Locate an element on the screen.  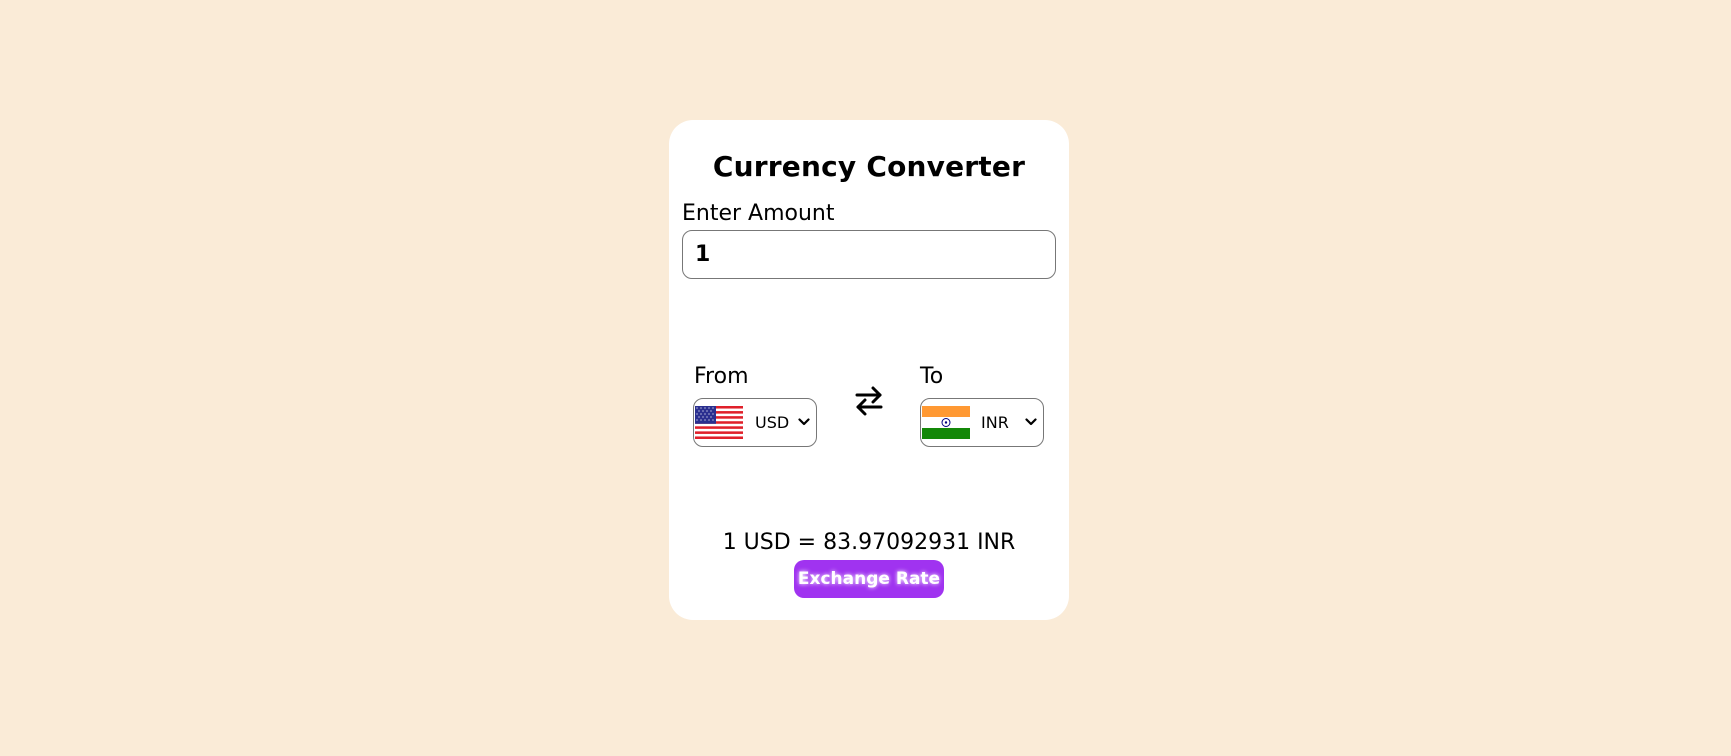
to-label: To is located at coordinates (932, 376).